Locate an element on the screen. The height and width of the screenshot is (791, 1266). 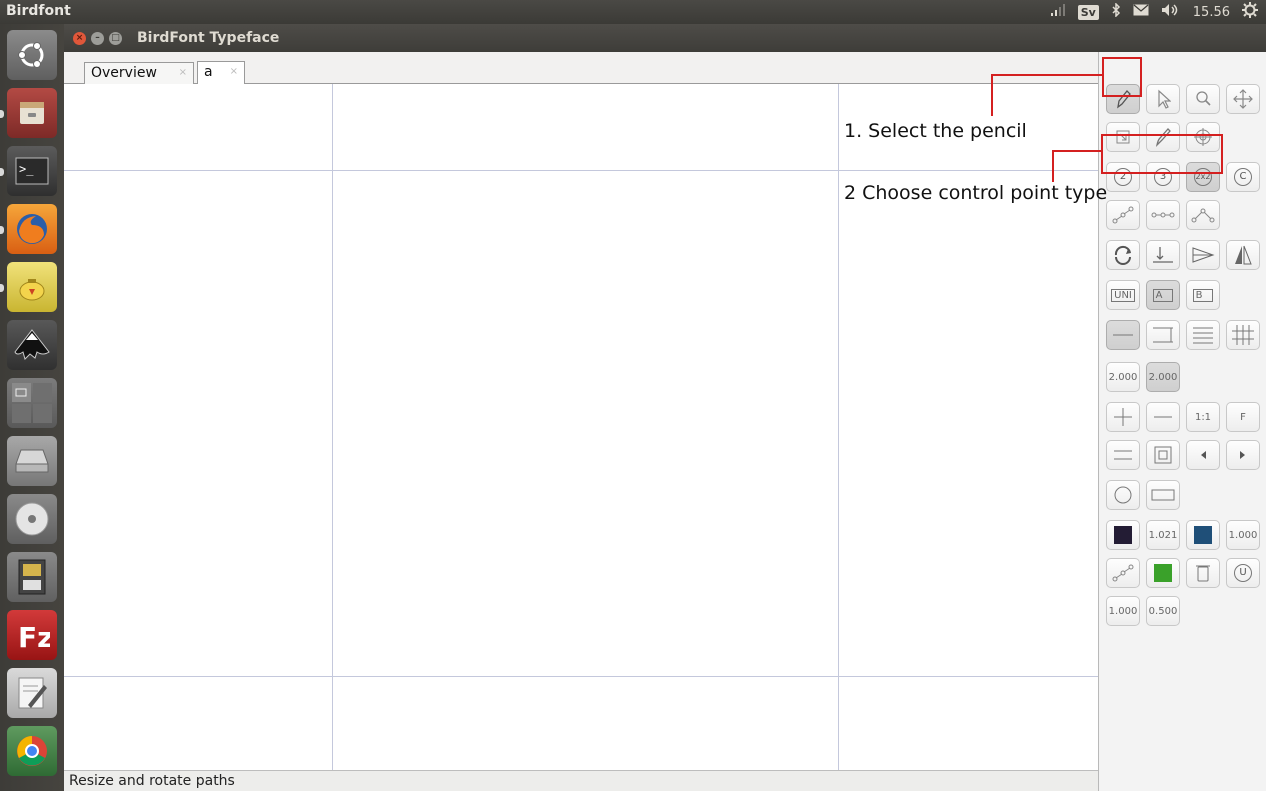
convert-point-tool: C is located at coordinates (1243, 177).